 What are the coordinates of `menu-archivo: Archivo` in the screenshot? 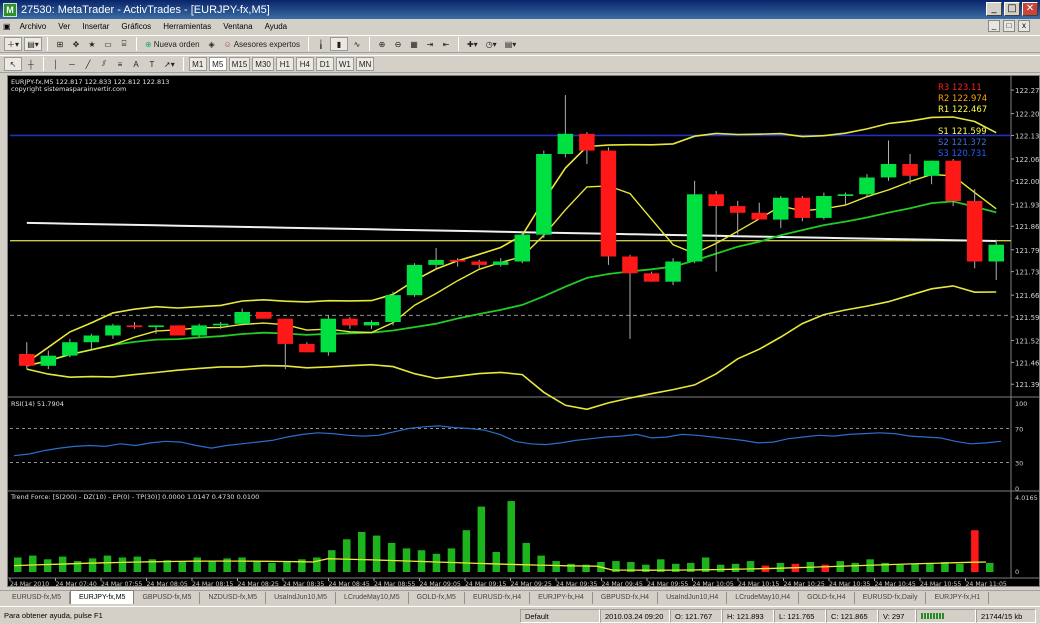 It's located at (33, 27).